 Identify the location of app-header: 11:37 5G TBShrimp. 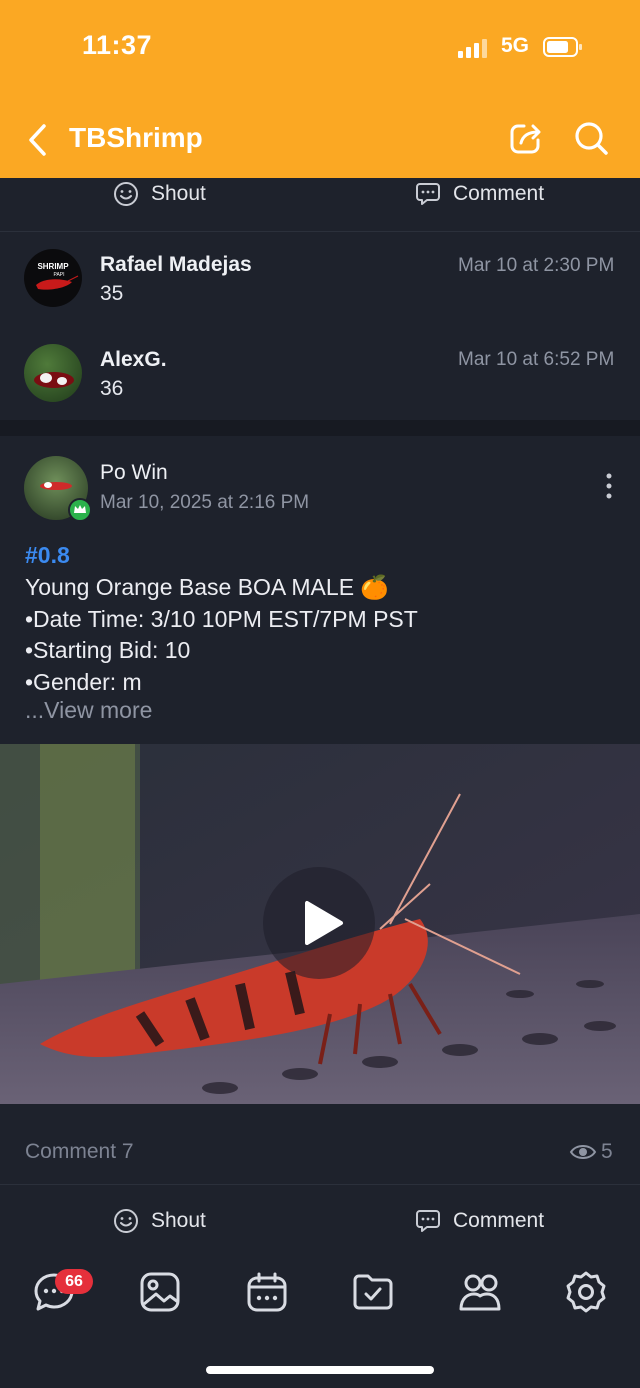
(320, 89).